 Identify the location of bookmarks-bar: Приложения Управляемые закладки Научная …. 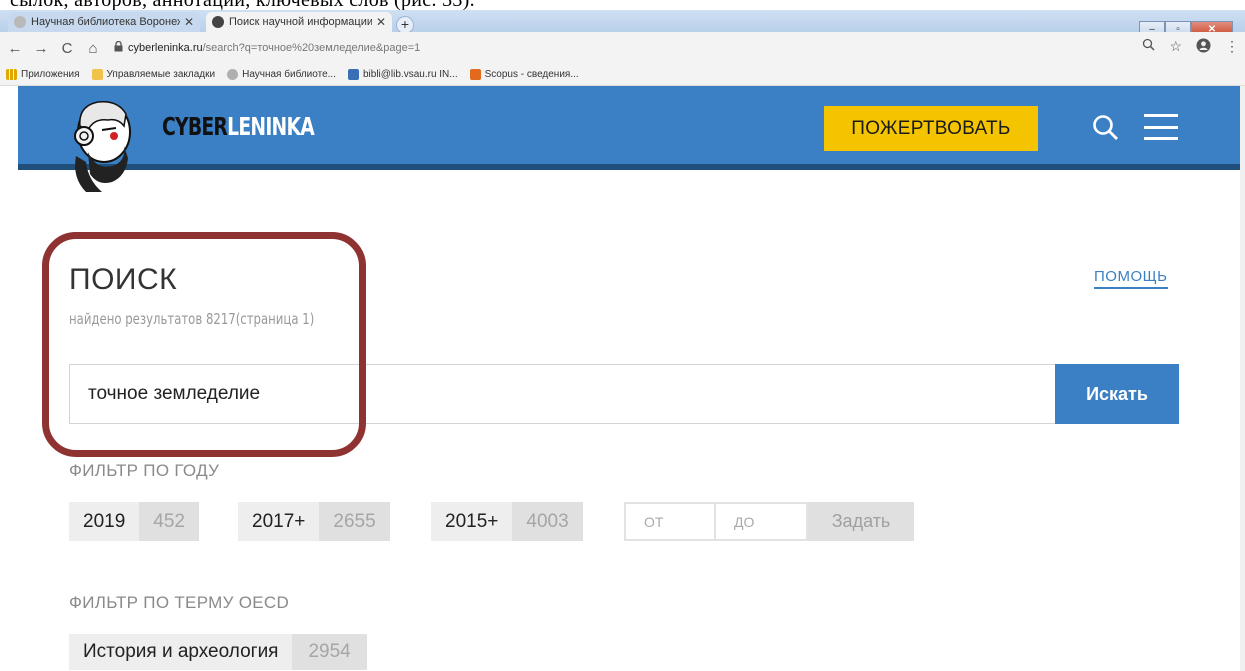
(622, 75).